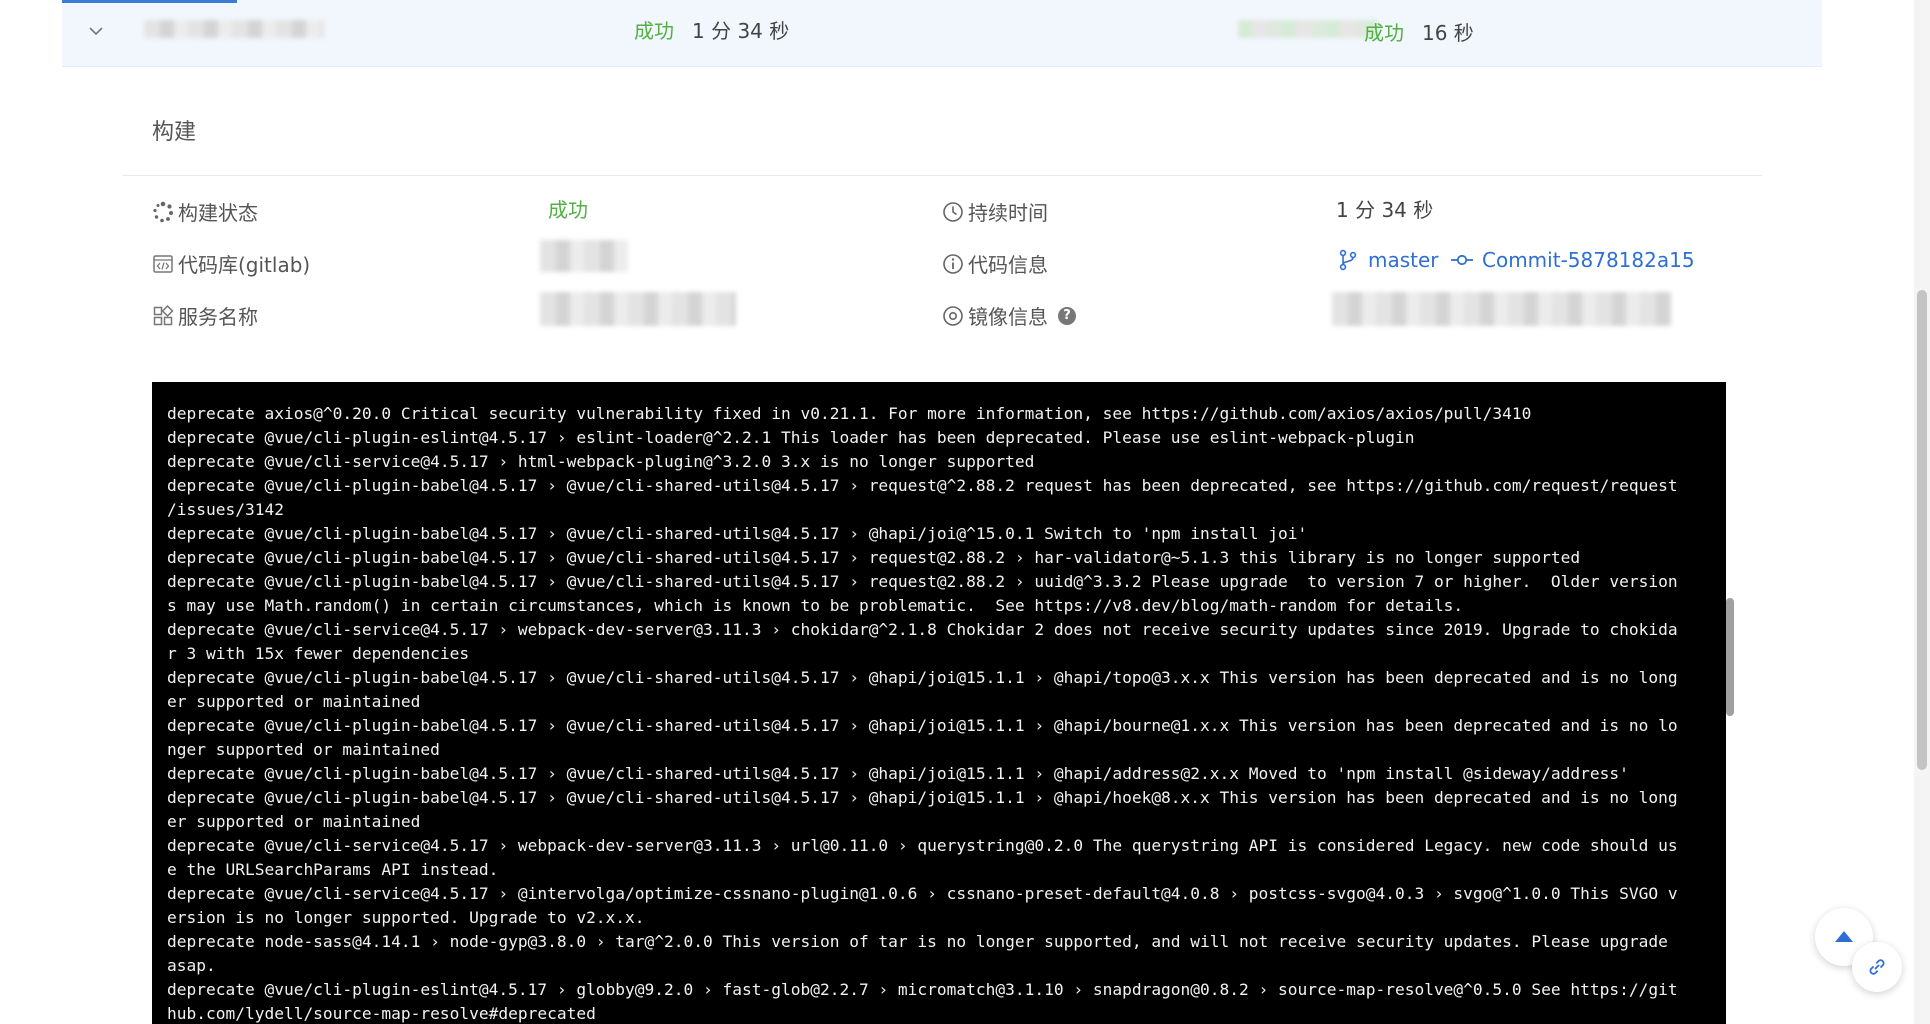  What do you see at coordinates (953, 211) in the screenshot?
I see `clock-icon` at bounding box center [953, 211].